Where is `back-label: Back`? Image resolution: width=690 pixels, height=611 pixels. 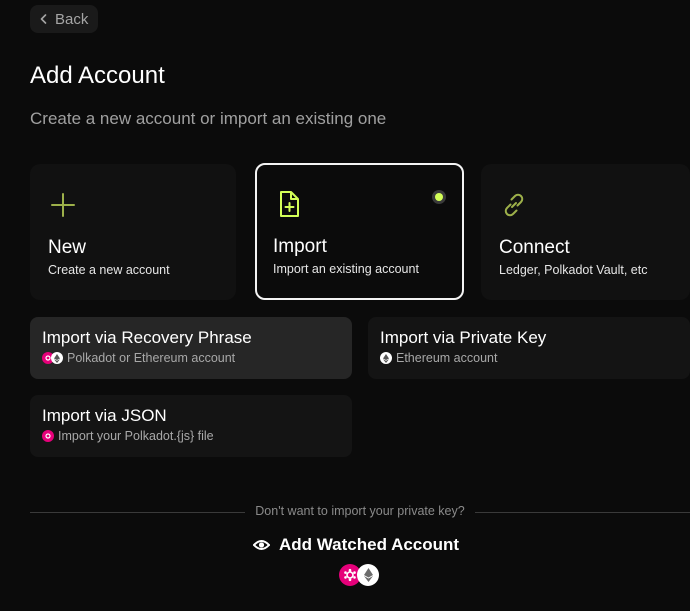
back-label: Back is located at coordinates (72, 19).